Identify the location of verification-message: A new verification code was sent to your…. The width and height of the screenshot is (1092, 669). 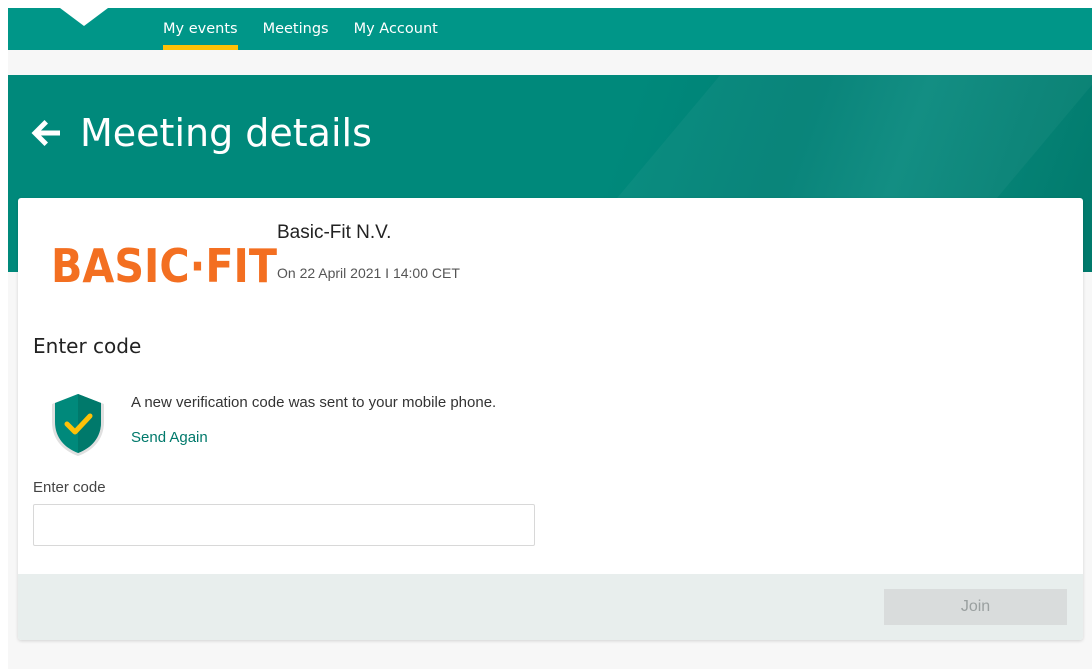
(314, 402).